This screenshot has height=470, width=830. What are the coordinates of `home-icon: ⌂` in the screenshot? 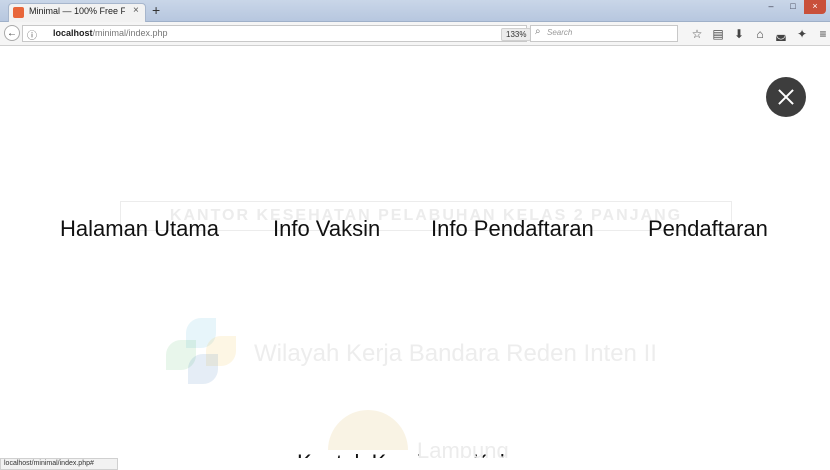 It's located at (760, 34).